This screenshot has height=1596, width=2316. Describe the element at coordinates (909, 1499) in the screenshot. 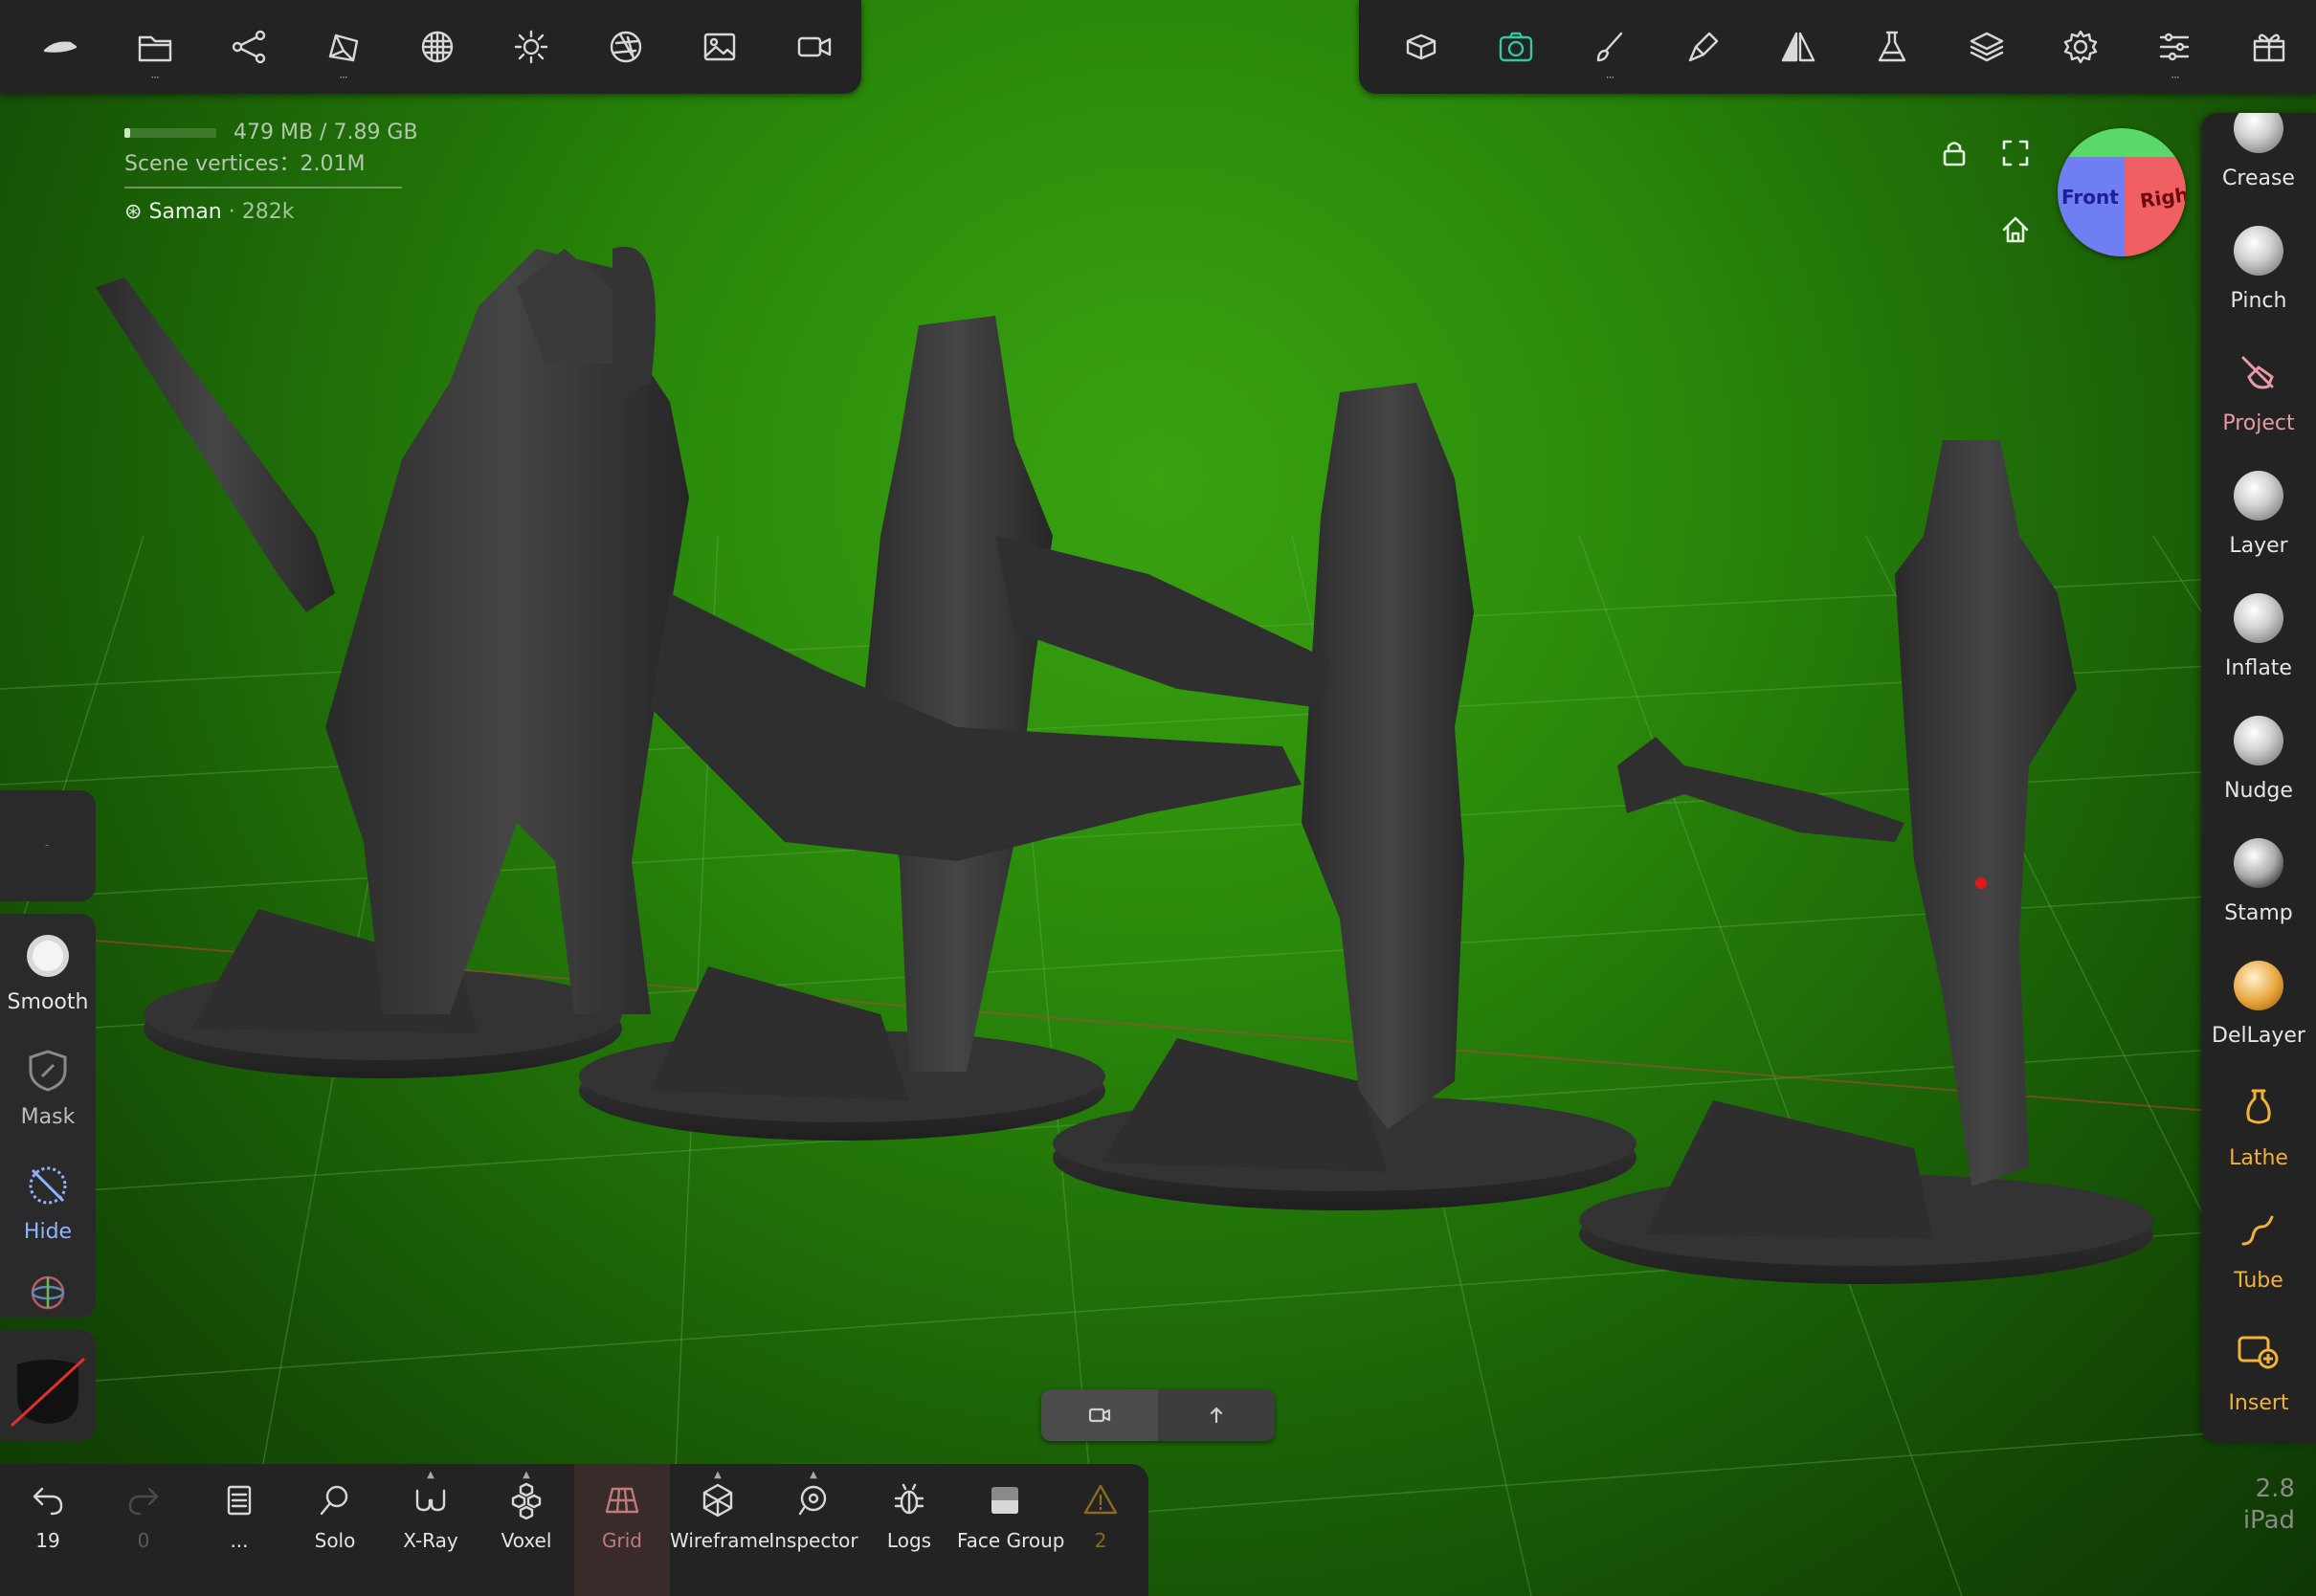

I see `bug-icon` at that location.